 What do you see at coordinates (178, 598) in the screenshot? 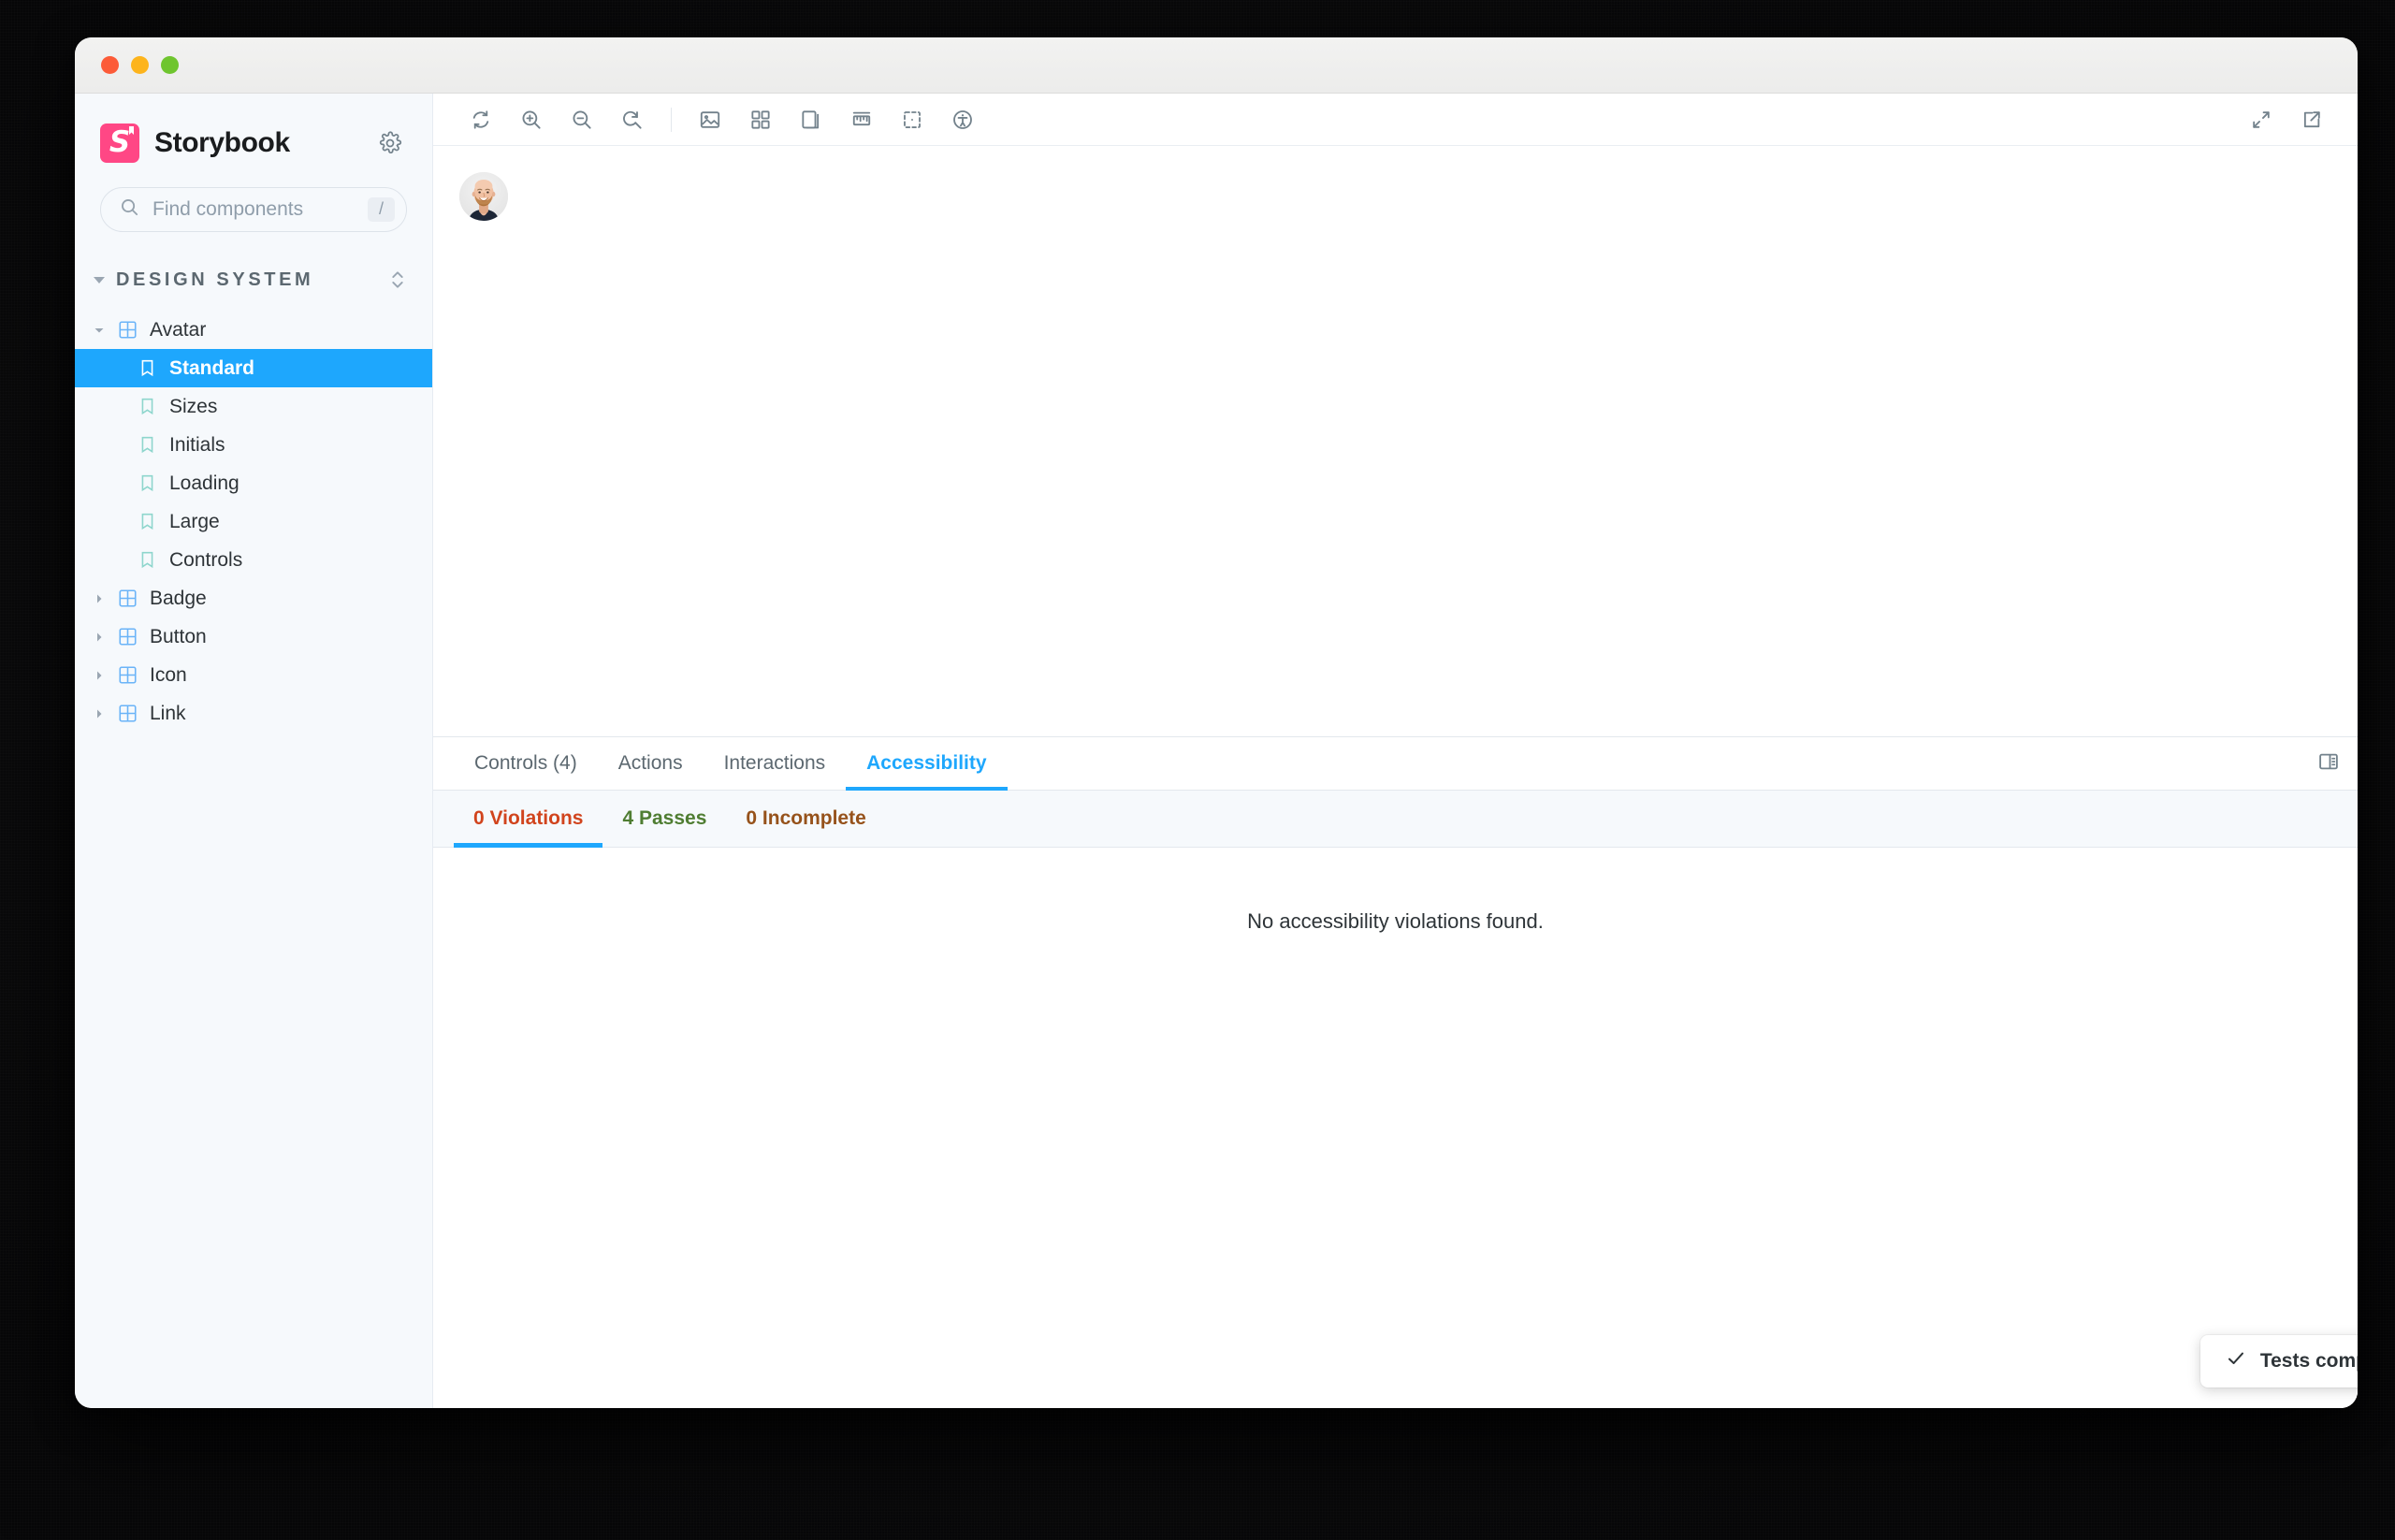
I see `tree-item-label: Badge` at bounding box center [178, 598].